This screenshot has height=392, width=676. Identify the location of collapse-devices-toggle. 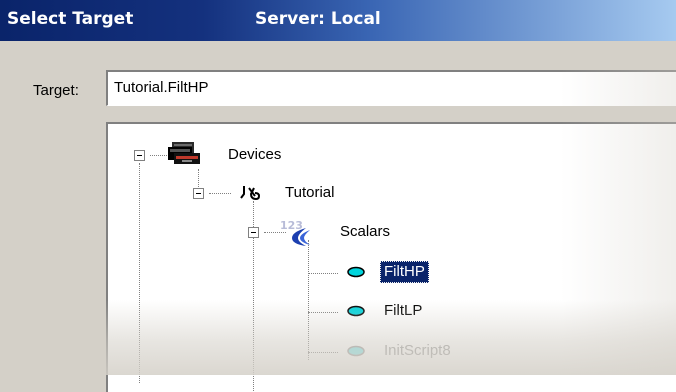
(139, 155).